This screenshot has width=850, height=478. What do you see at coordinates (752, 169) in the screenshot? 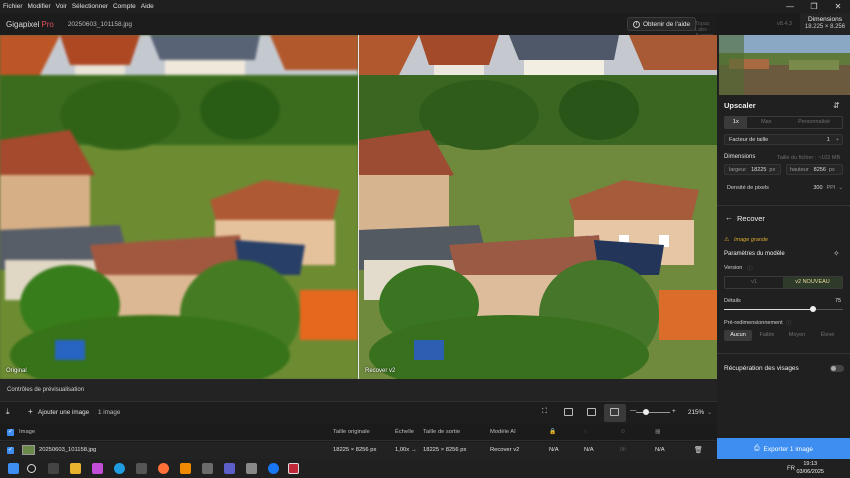
I see `width-field: largeur 18225 px` at bounding box center [752, 169].